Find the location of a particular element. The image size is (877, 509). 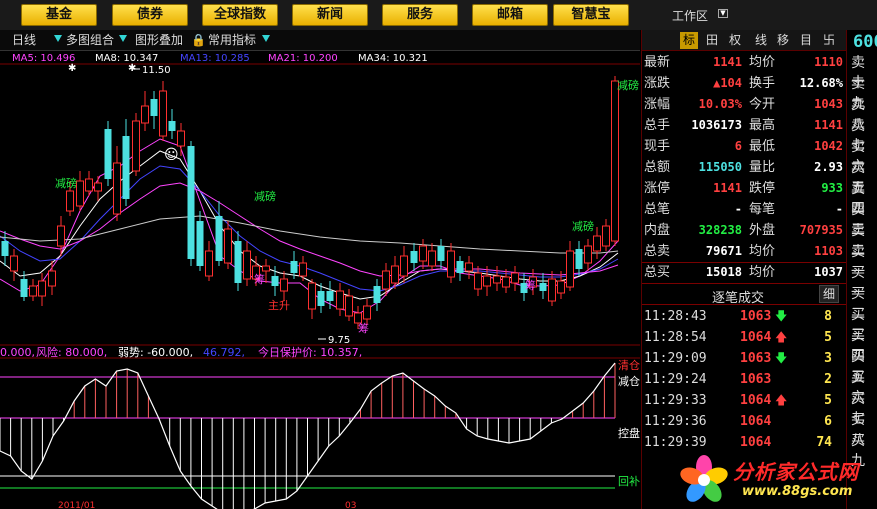

quote-label: 总卖 is located at coordinates (657, 251).